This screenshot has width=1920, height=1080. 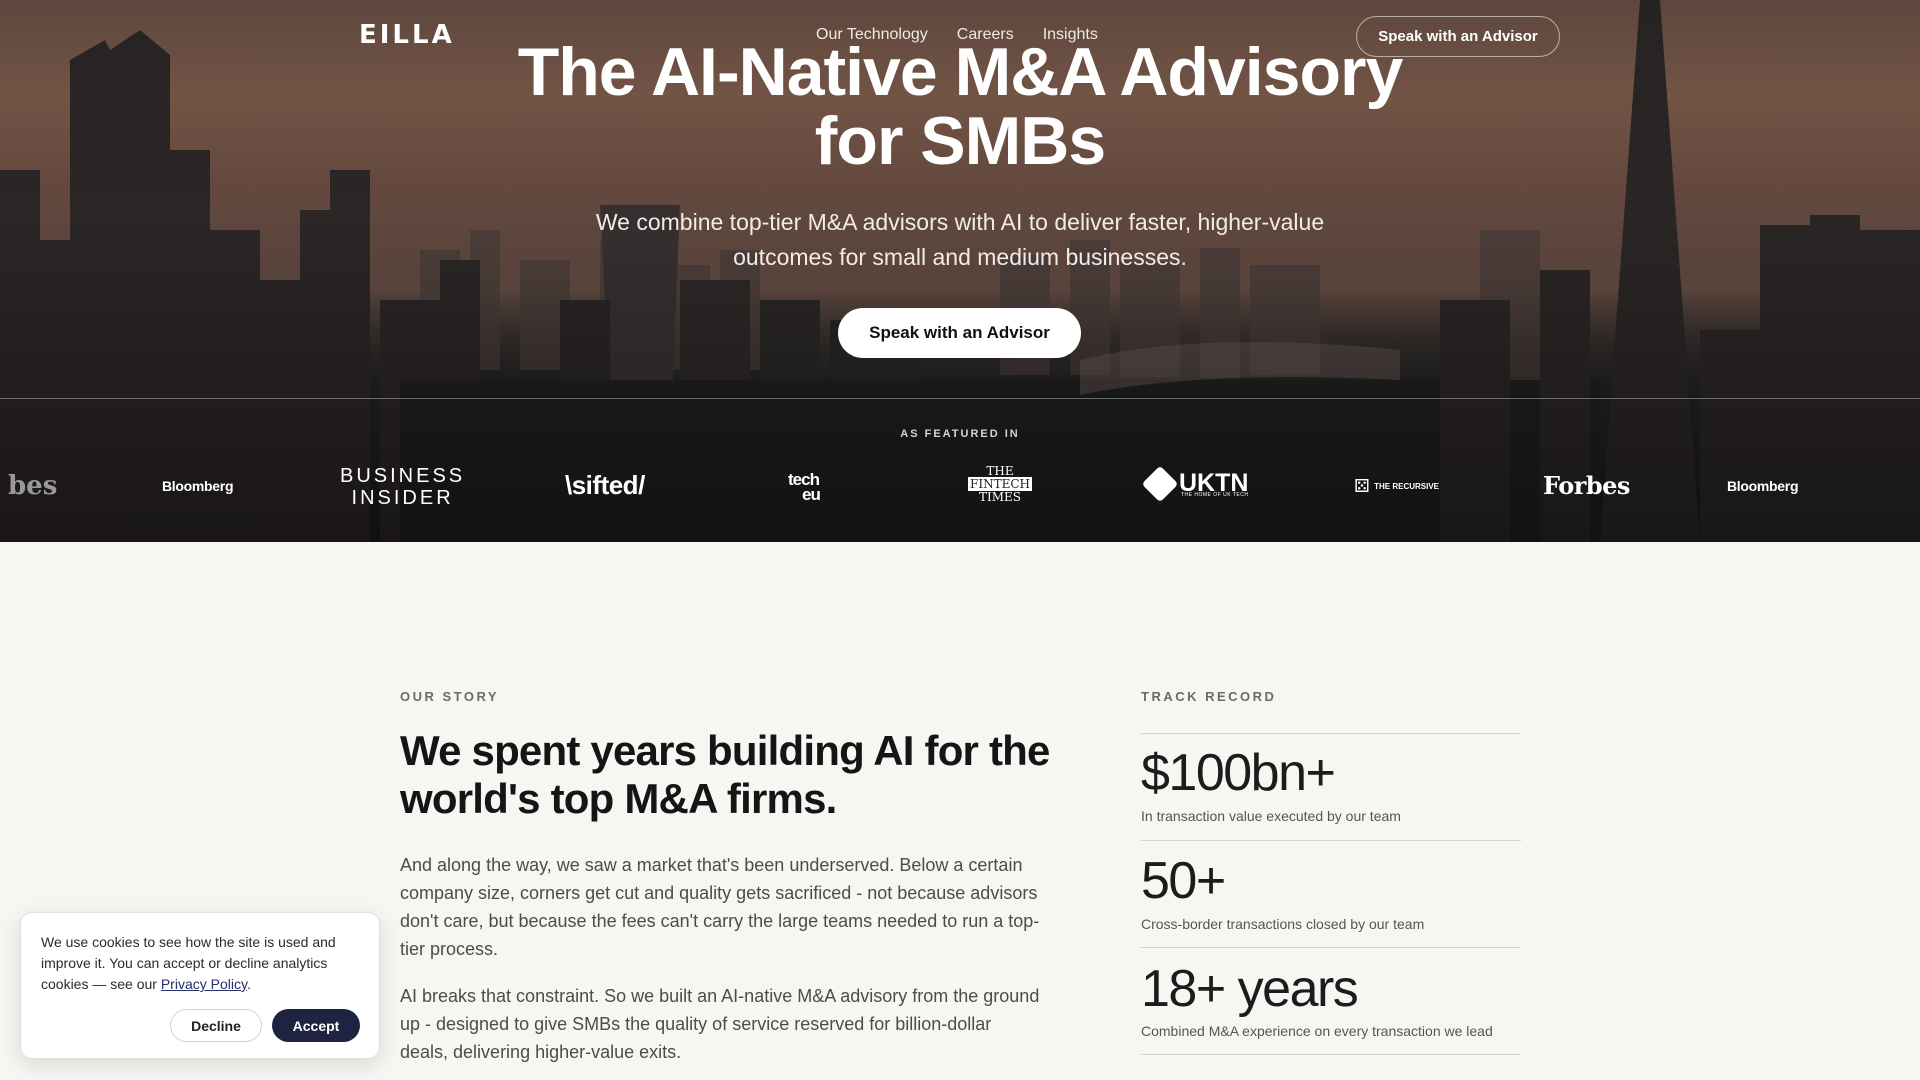 I want to click on cookie-accept-button: Accept, so click(x=316, y=1025).